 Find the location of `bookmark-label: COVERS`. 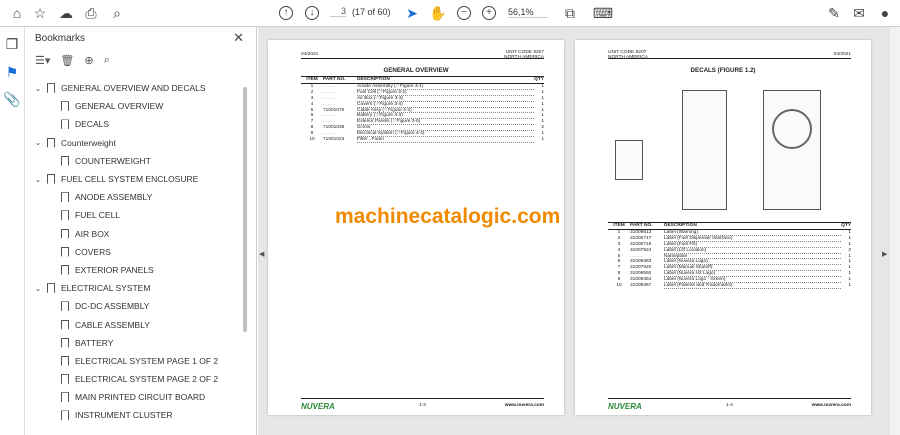

bookmark-label: COVERS is located at coordinates (93, 251).